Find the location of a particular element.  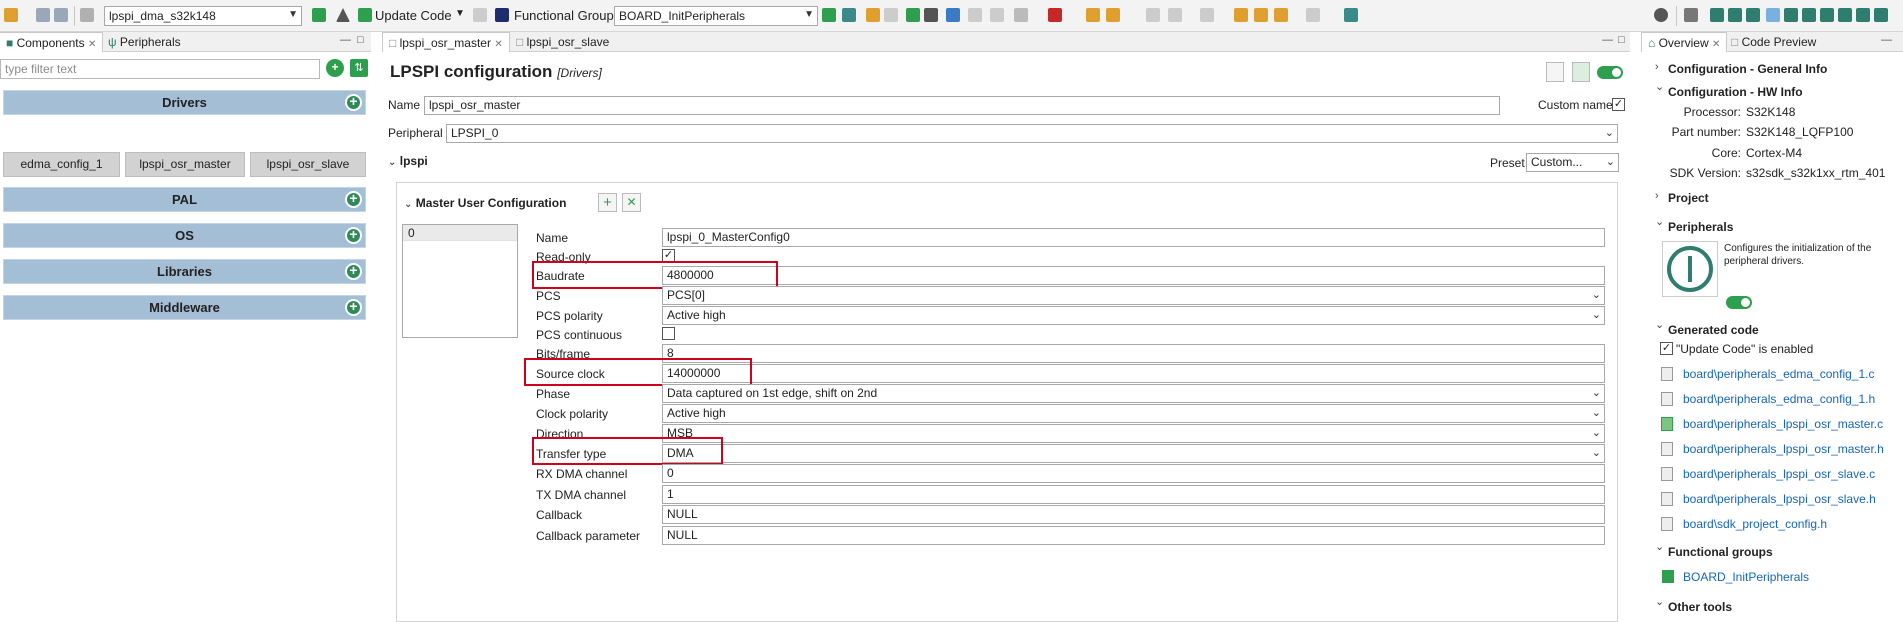

tab-lpspi-osr-master: □ lpspi_osr_master ✕ is located at coordinates (446, 42).